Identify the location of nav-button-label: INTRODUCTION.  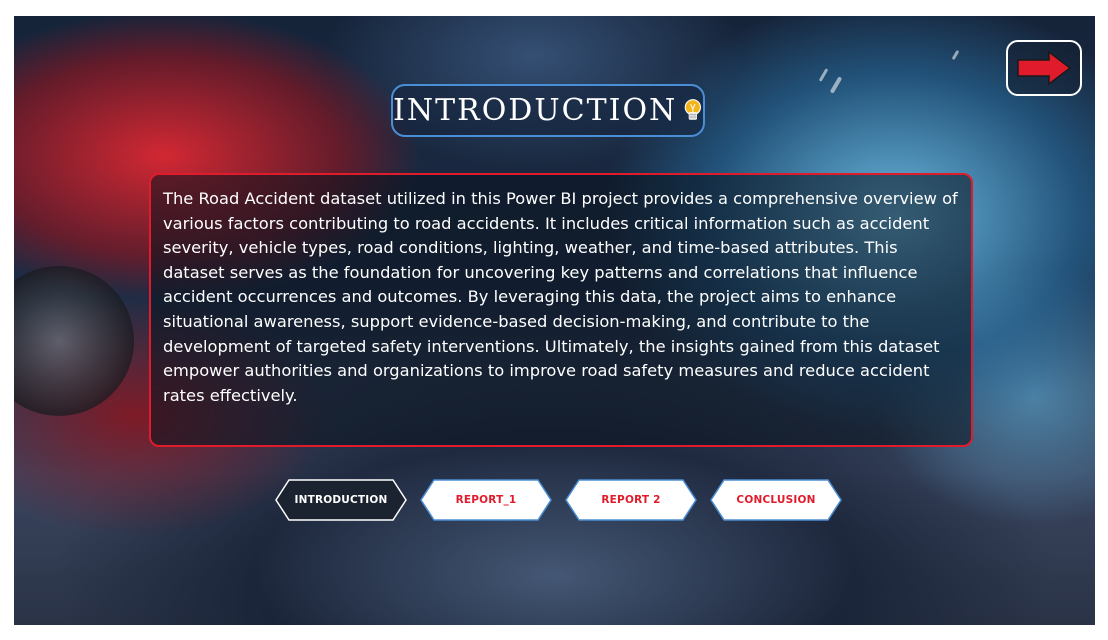
(341, 500).